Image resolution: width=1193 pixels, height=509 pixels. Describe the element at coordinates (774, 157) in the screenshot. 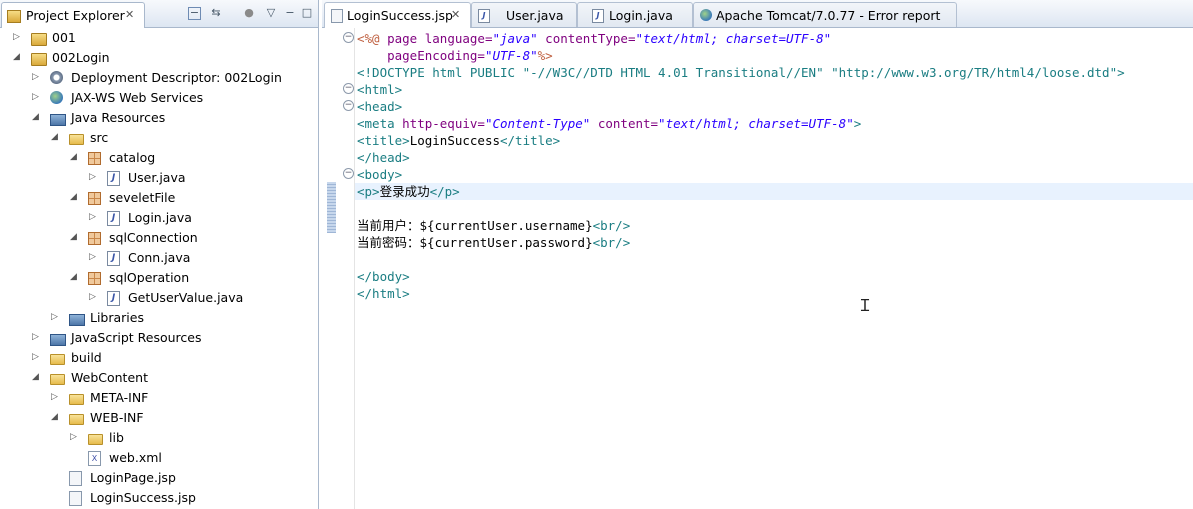

I see `code-line: </head>` at that location.